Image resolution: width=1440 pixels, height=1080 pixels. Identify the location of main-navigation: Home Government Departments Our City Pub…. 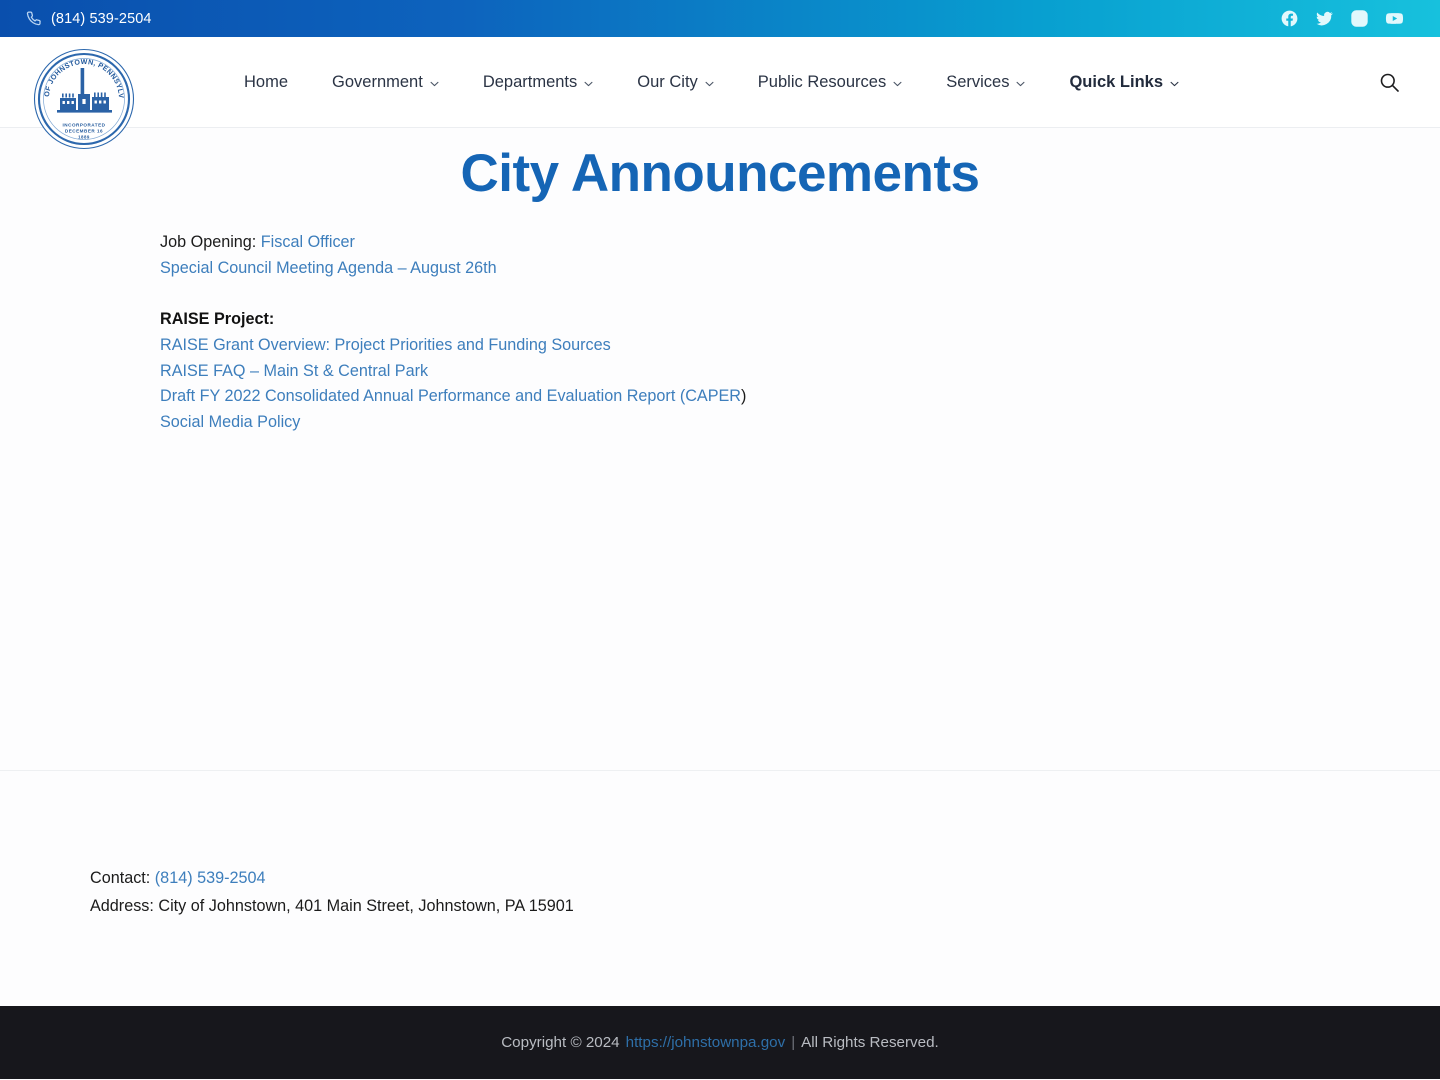
(711, 82).